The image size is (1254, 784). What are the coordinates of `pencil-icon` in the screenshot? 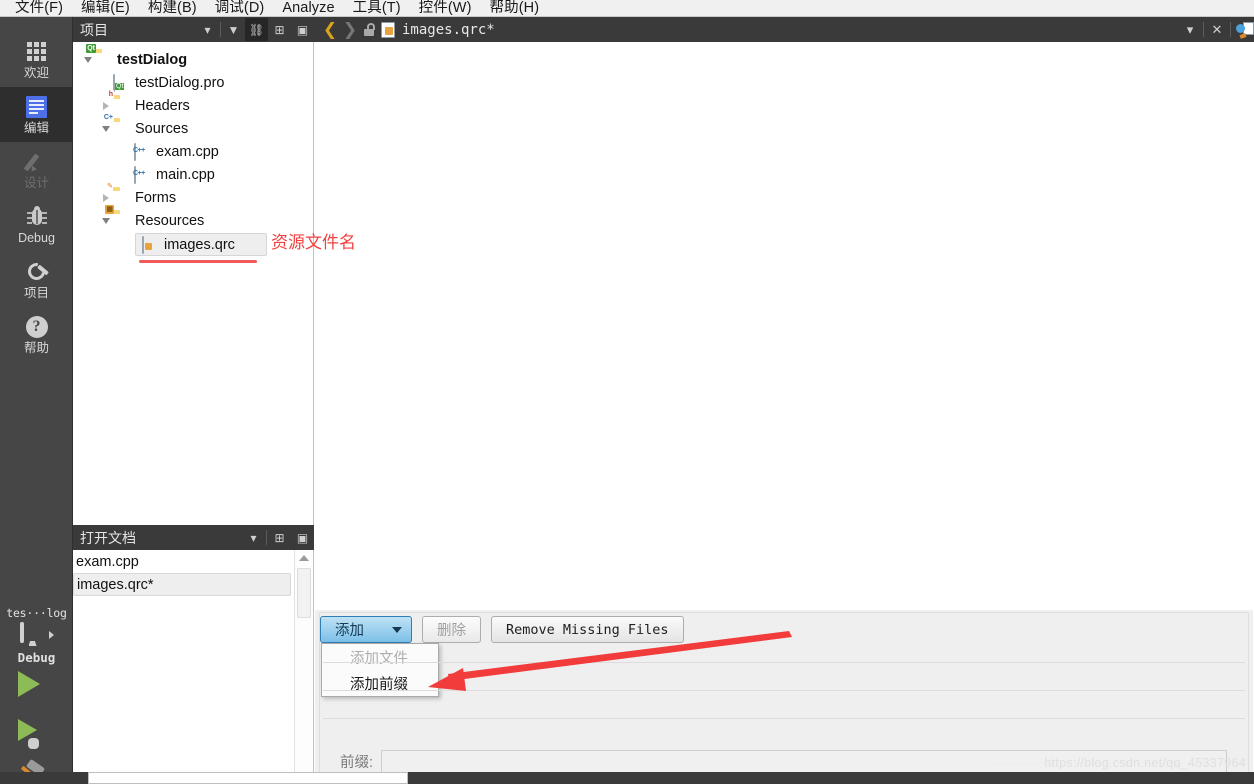 It's located at (37, 162).